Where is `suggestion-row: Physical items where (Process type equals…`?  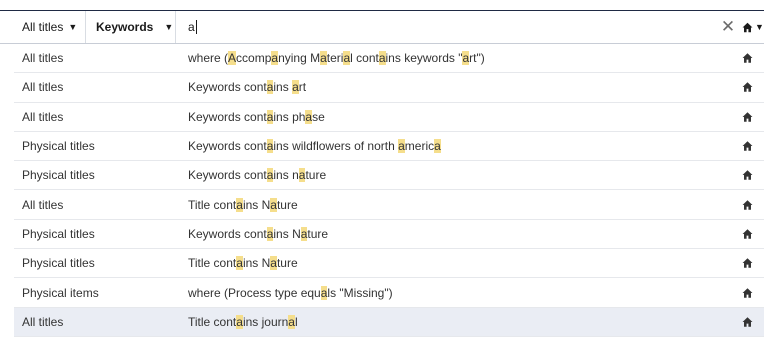
suggestion-row: Physical items where (Process type equals… is located at coordinates (389, 293).